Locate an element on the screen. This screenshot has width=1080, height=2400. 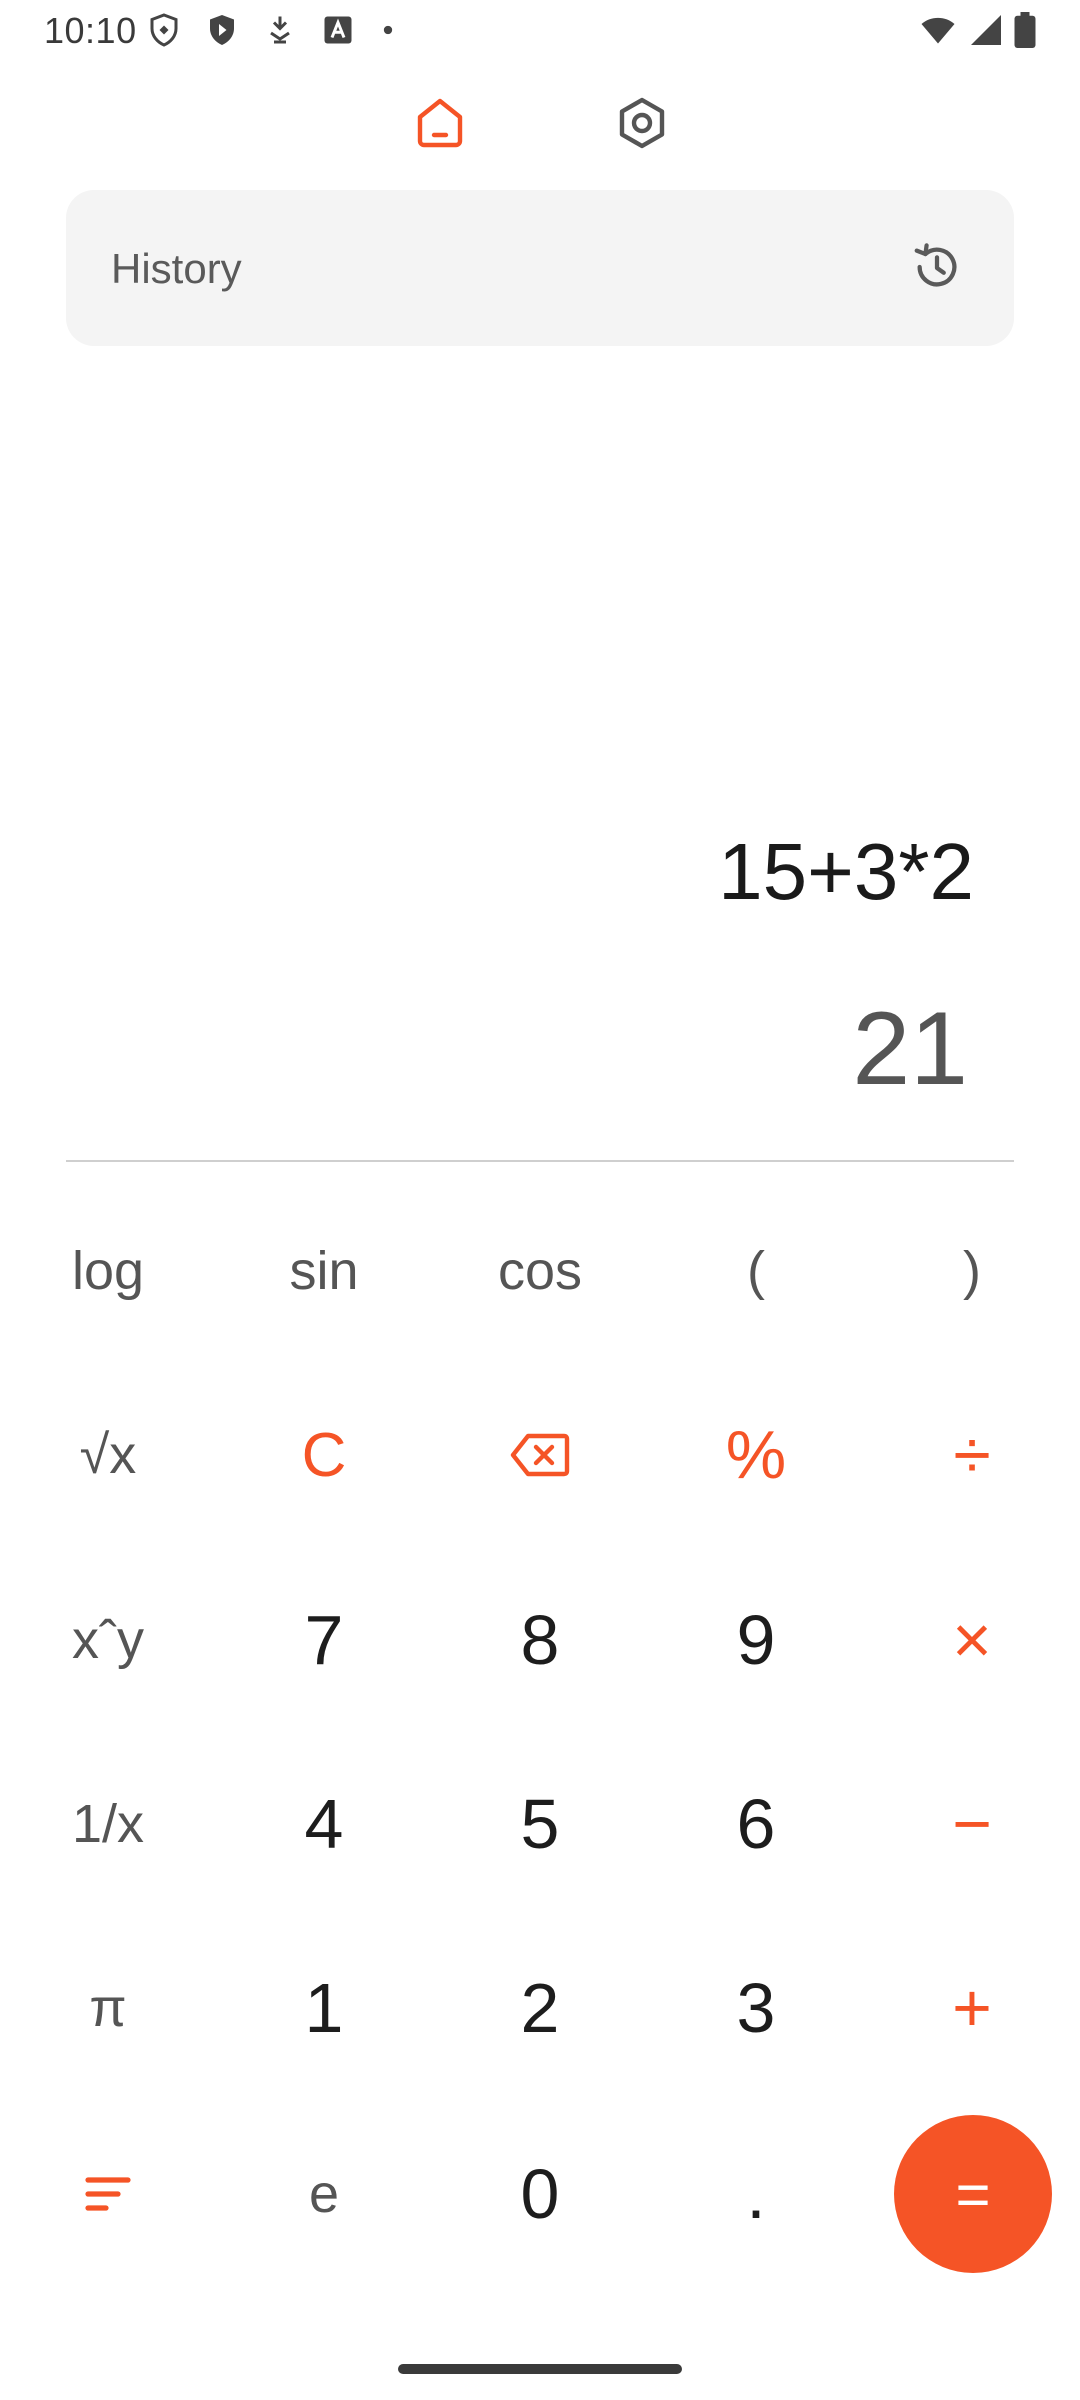
key-e: e is located at coordinates (324, 2194).